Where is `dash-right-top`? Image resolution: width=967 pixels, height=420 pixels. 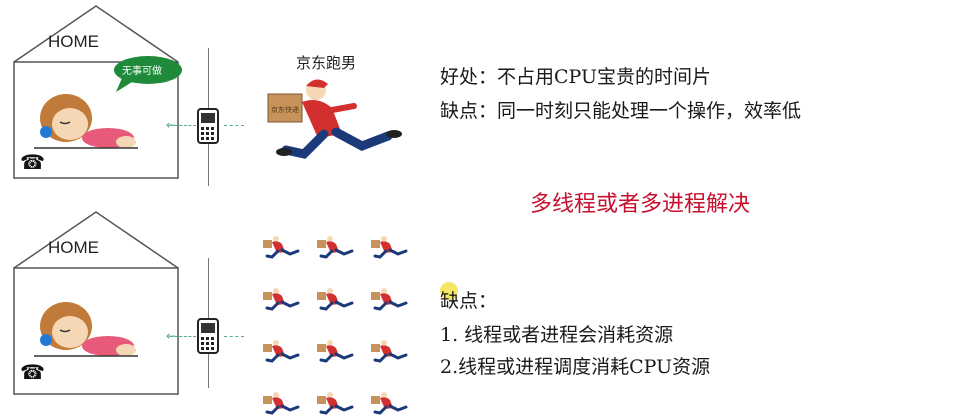 dash-right-top is located at coordinates (234, 125).